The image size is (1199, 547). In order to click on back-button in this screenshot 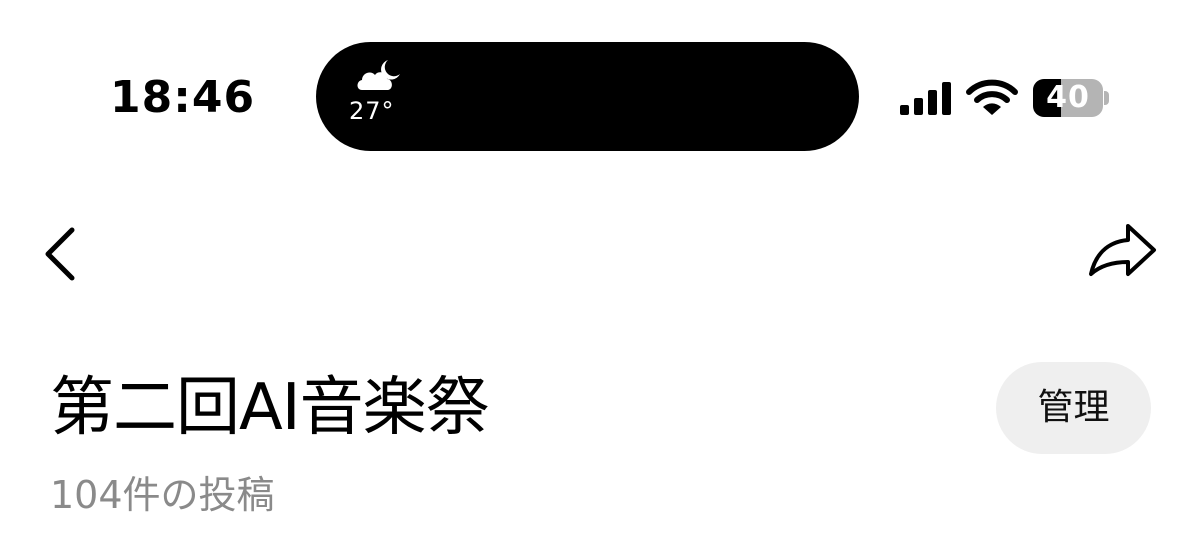, I will do `click(62, 252)`.